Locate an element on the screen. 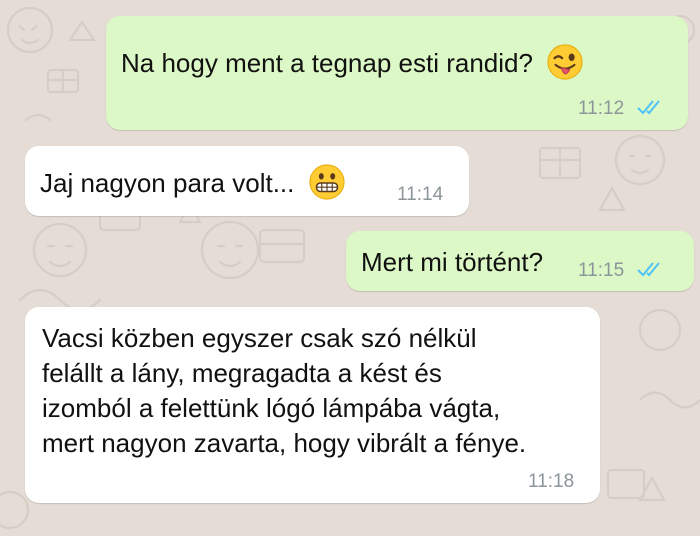 This screenshot has width=700, height=536. grimacing-face-icon is located at coordinates (327, 182).